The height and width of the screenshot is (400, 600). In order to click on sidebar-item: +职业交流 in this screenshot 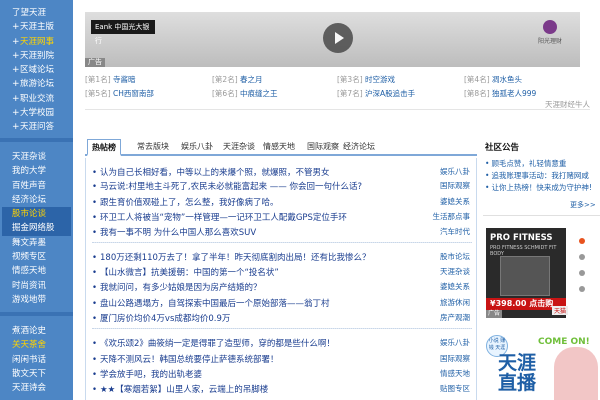, I will do `click(36, 99)`.